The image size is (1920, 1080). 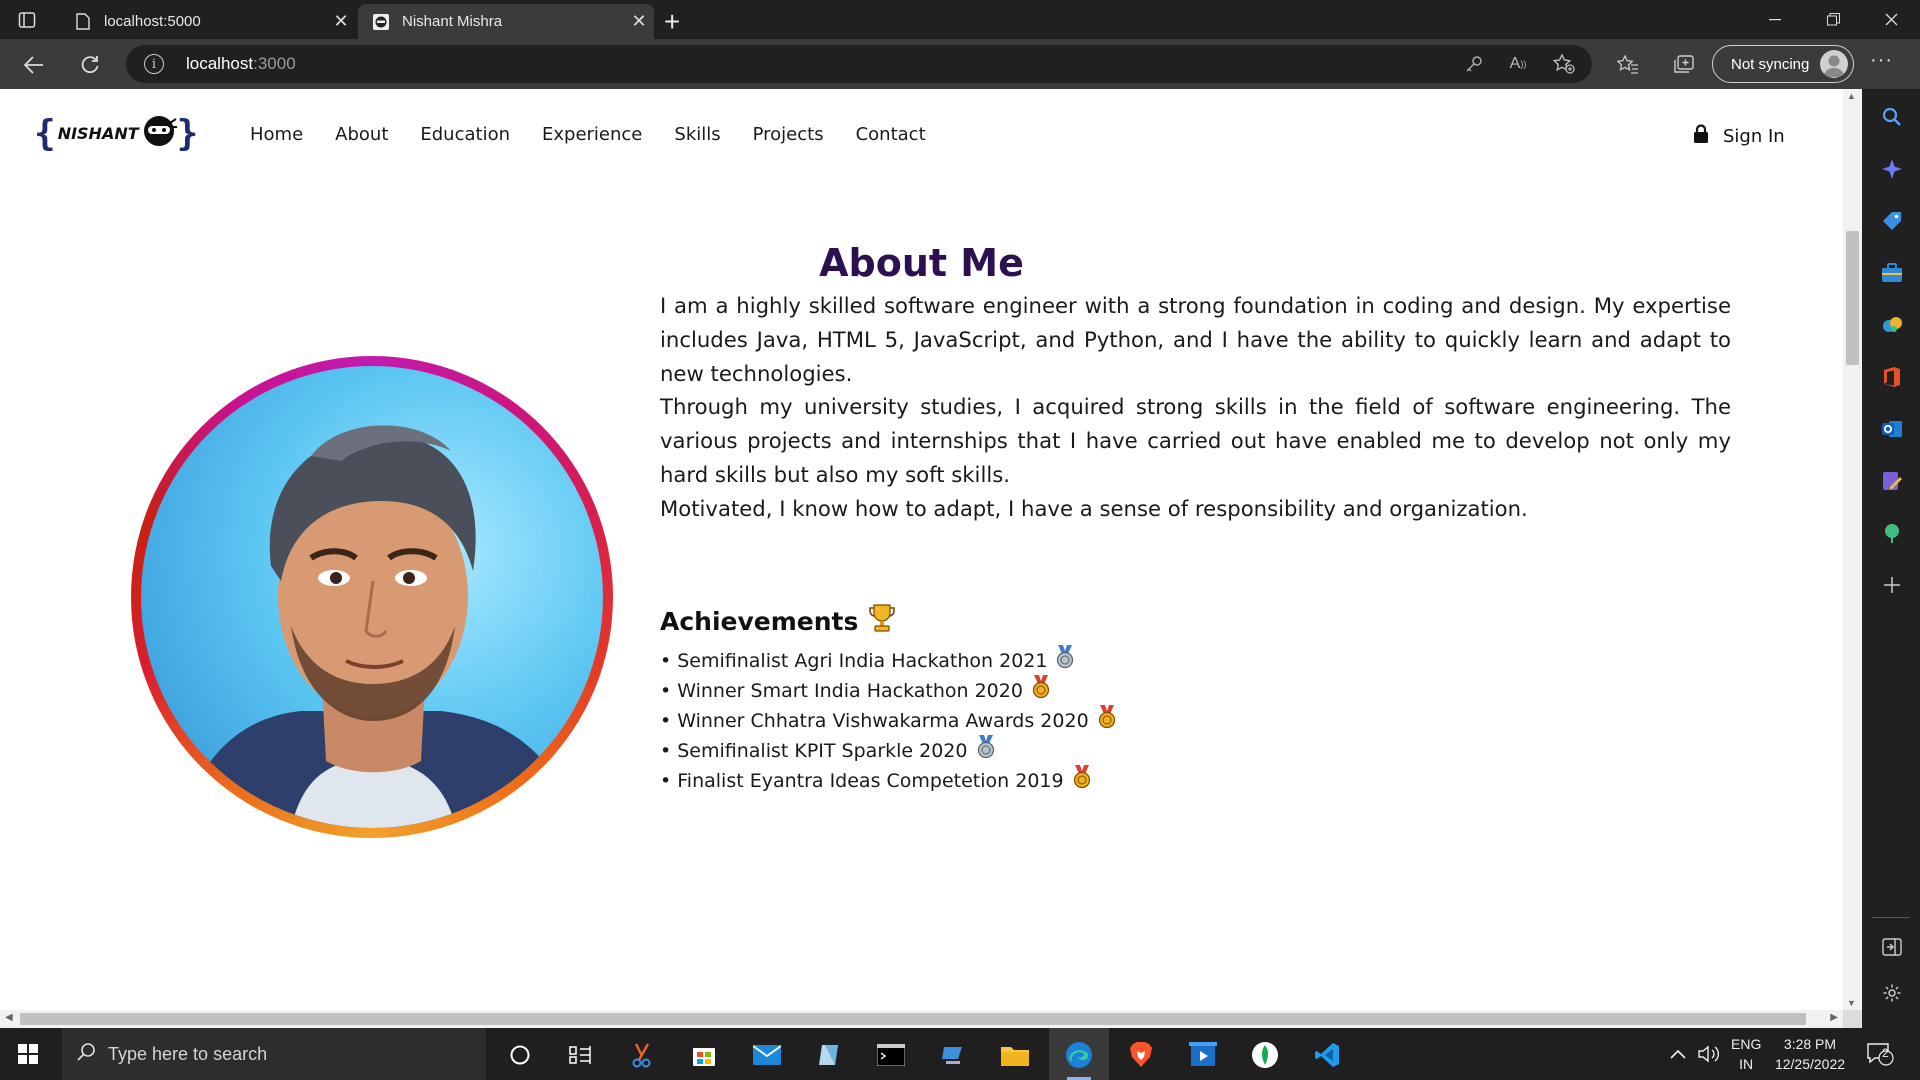 What do you see at coordinates (1079, 1054) in the screenshot?
I see `taskbar-edge-active` at bounding box center [1079, 1054].